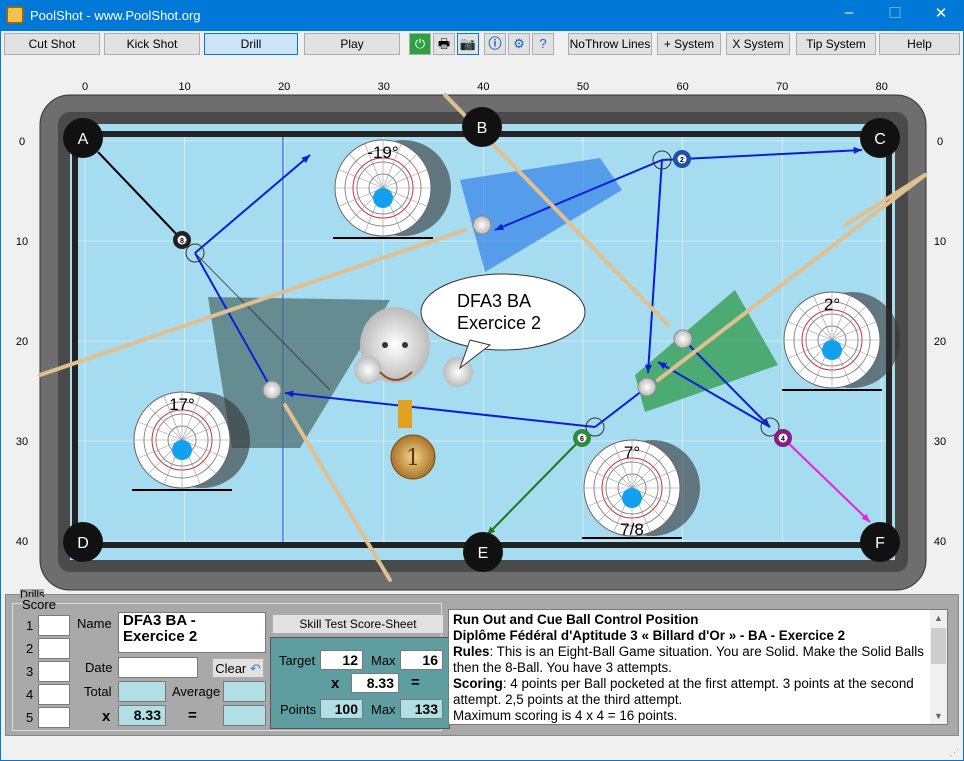 The image size is (964, 761). I want to click on ball-number: 2, so click(682, 160).